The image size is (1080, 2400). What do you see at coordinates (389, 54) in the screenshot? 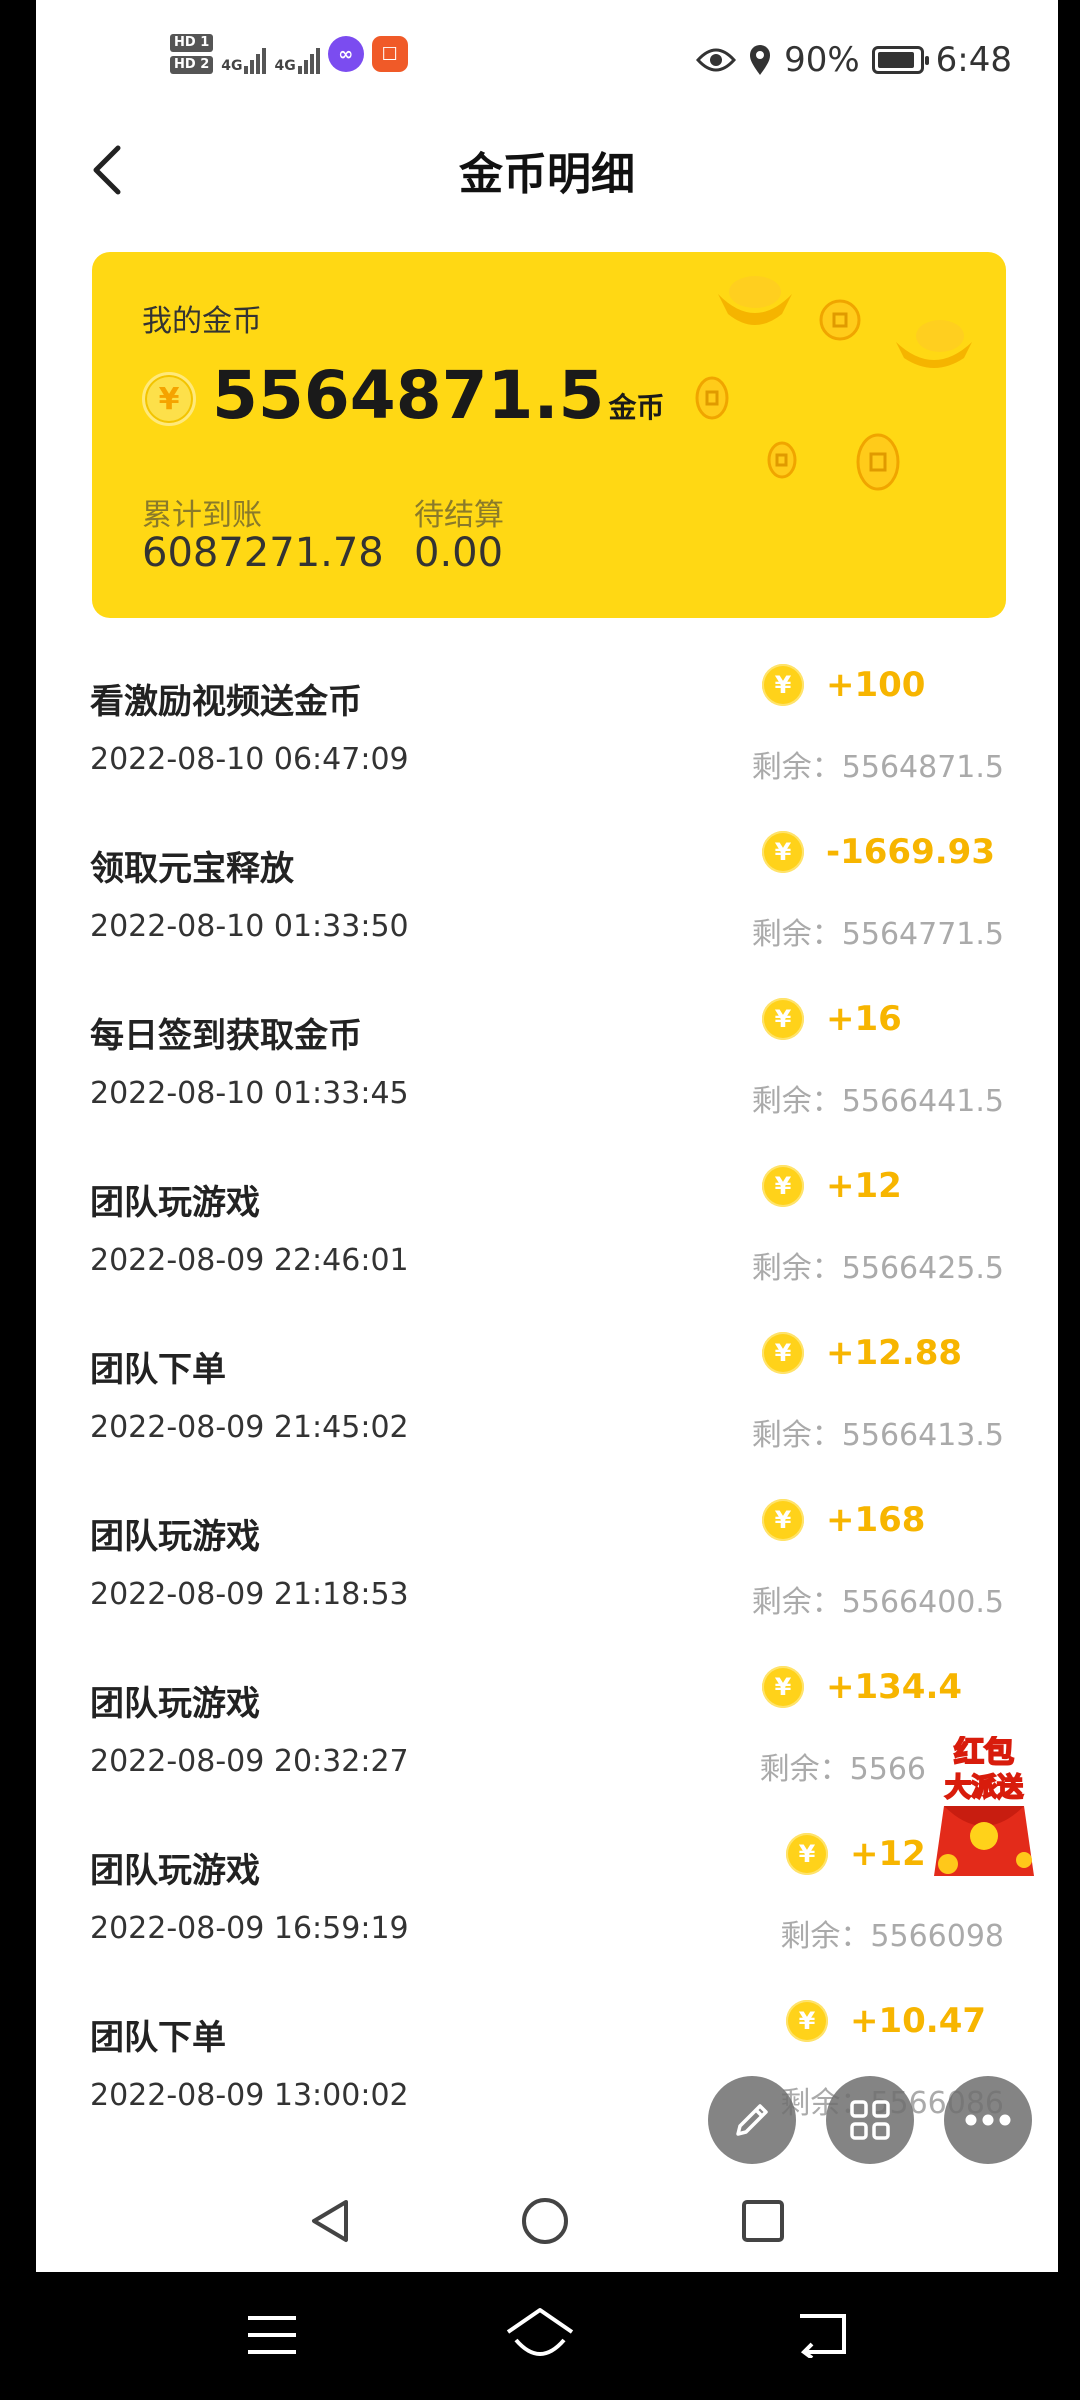
I see `app-notification-icon-2: ☐` at bounding box center [389, 54].